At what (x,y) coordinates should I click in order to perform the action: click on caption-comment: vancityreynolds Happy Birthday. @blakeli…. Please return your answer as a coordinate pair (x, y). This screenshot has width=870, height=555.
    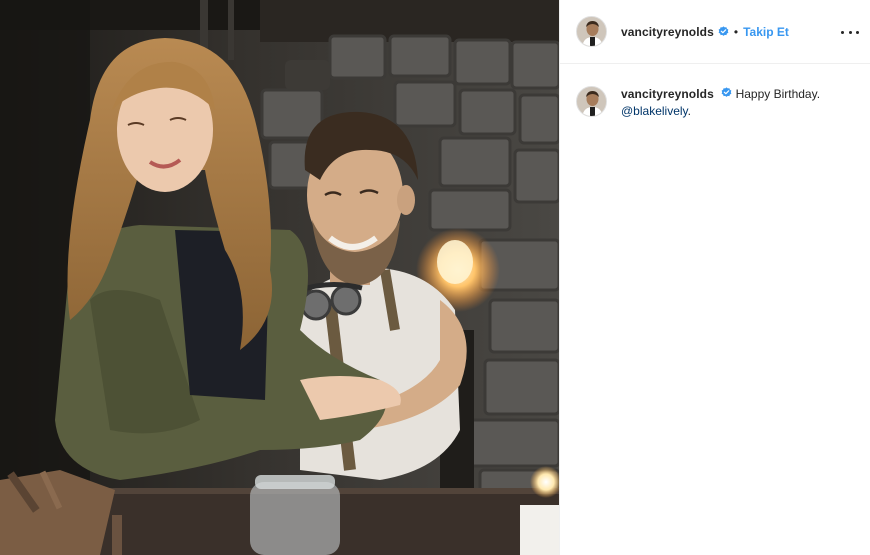
    Looking at the image, I should click on (718, 103).